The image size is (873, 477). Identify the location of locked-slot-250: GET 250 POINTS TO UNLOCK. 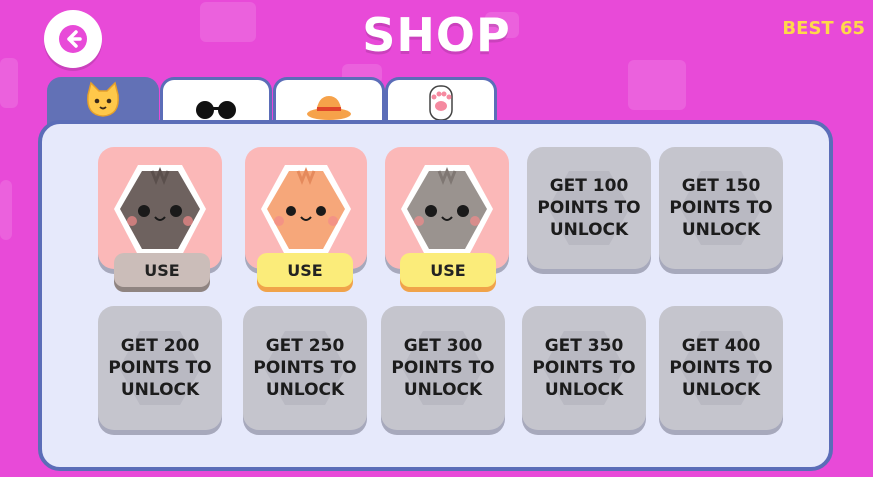
(305, 368).